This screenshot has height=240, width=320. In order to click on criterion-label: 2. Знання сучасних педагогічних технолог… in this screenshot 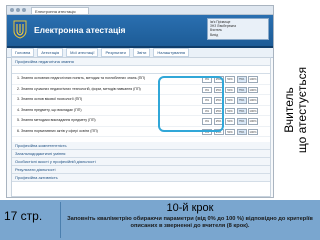, I will do `click(79, 88)`.